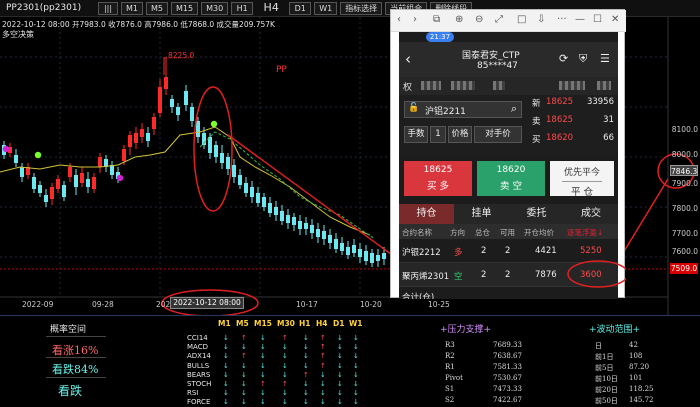  I want to click on forward-icon: ›, so click(415, 19).